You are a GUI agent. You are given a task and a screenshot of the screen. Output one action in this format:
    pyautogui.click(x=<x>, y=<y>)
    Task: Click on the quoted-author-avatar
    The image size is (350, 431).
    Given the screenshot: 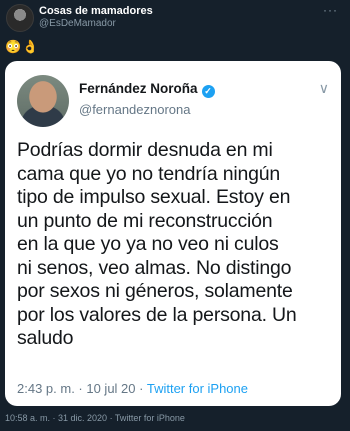 What is the action you would take?
    pyautogui.click(x=43, y=101)
    